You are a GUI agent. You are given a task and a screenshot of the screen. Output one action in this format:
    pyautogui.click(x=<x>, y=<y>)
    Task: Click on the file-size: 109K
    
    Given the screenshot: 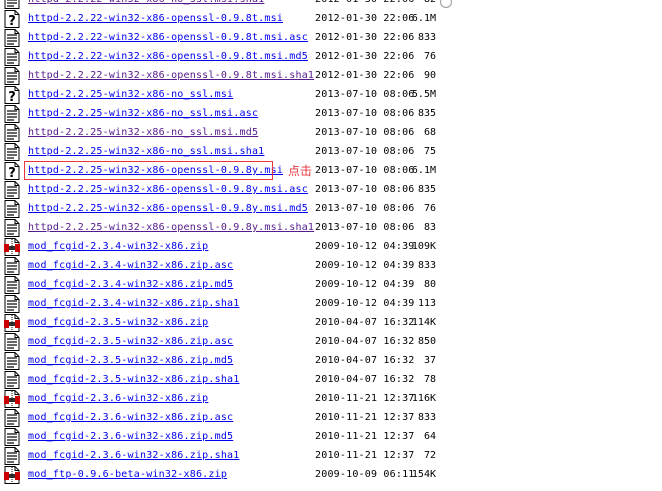 What is the action you would take?
    pyautogui.click(x=423, y=246)
    